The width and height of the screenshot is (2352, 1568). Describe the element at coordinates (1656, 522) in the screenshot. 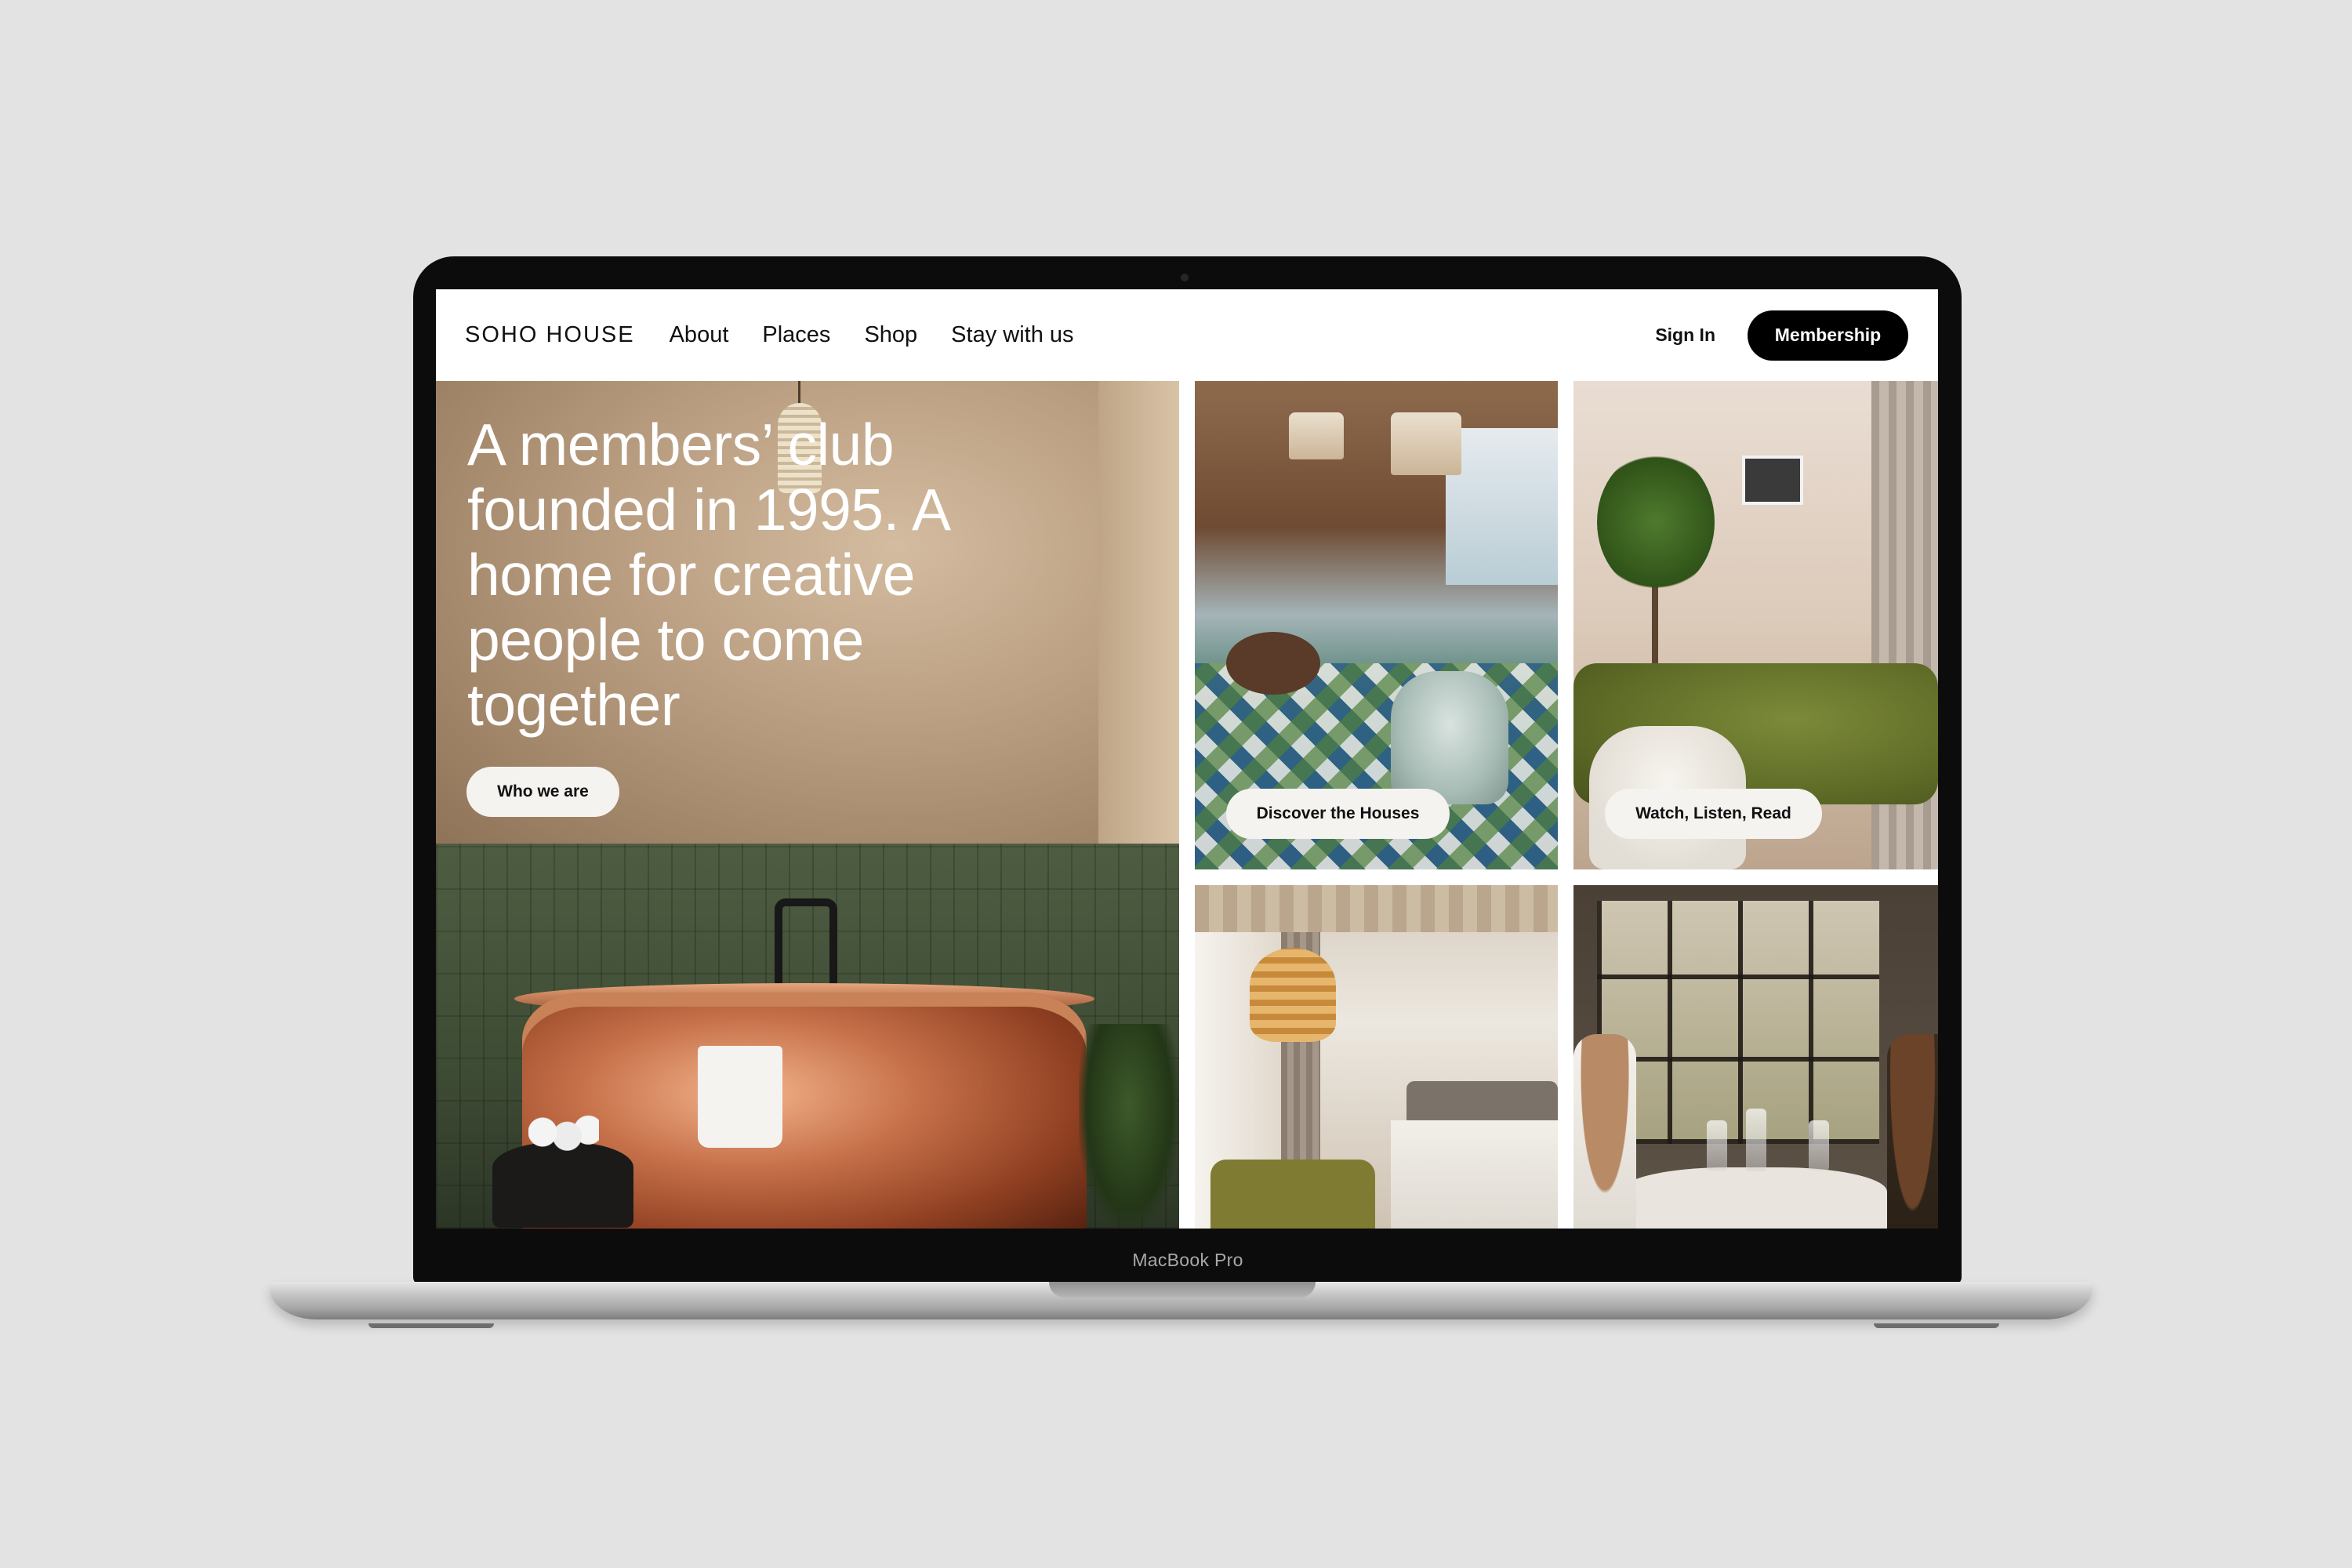

I see `potted-tree` at that location.